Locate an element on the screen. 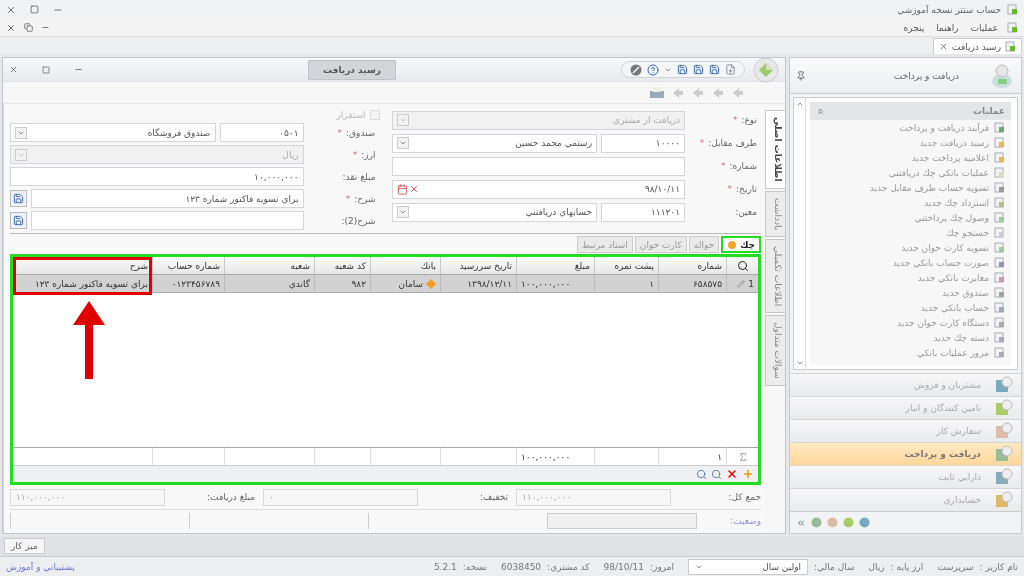 Image resolution: width=1024 pixels, height=576 pixels. scroll-up-icon is located at coordinates (799, 104).